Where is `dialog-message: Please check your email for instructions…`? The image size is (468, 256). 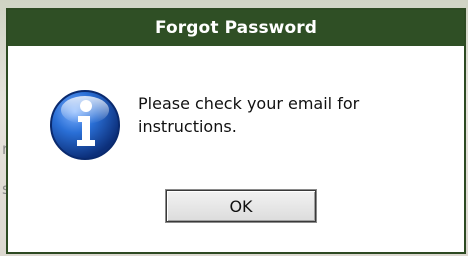
dialog-message: Please check your email for instructions… is located at coordinates (249, 115).